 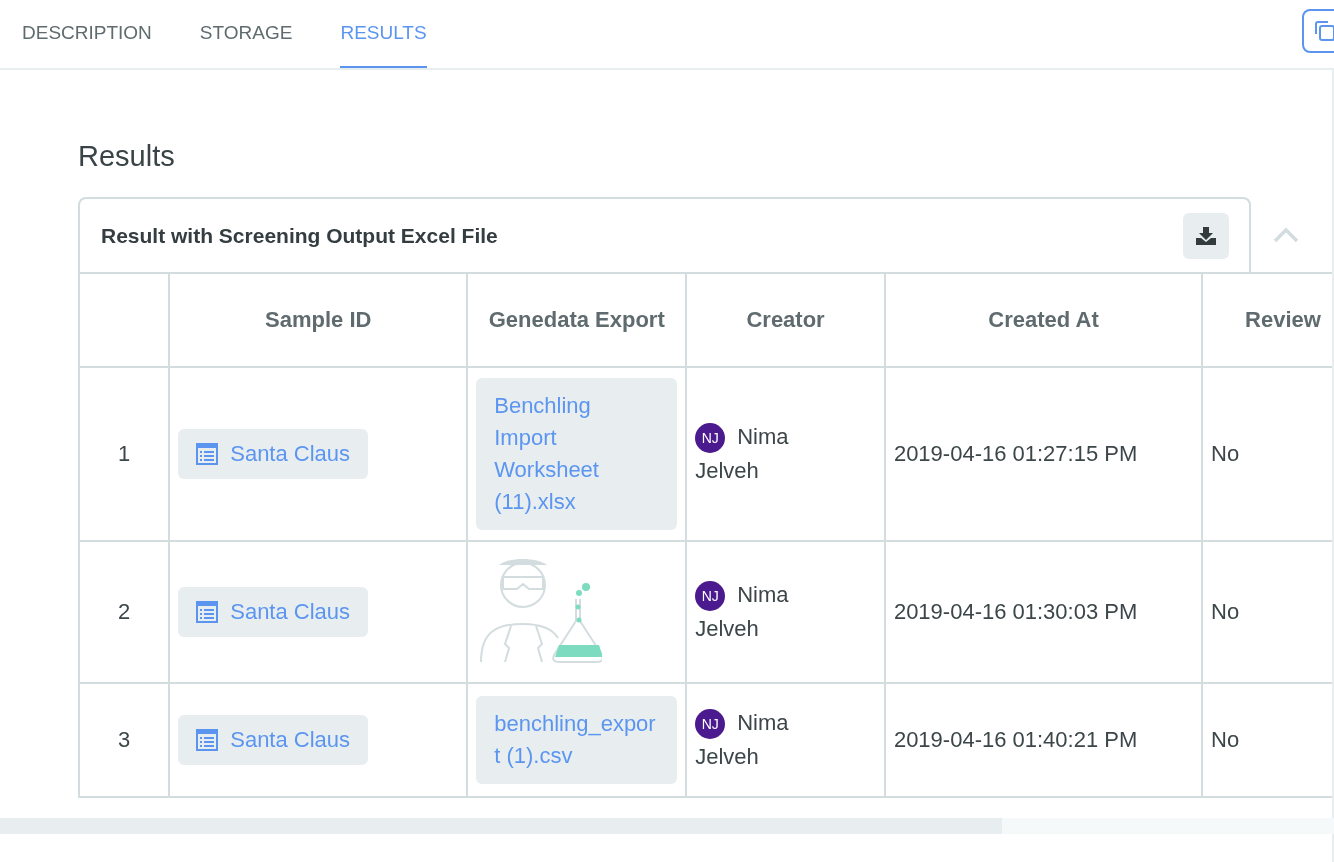 I want to click on download-button, so click(x=1206, y=235).